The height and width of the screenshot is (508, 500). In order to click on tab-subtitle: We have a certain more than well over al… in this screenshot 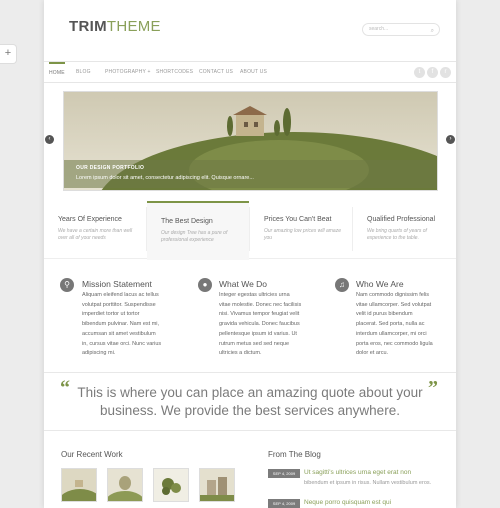, I will do `click(95, 234)`.